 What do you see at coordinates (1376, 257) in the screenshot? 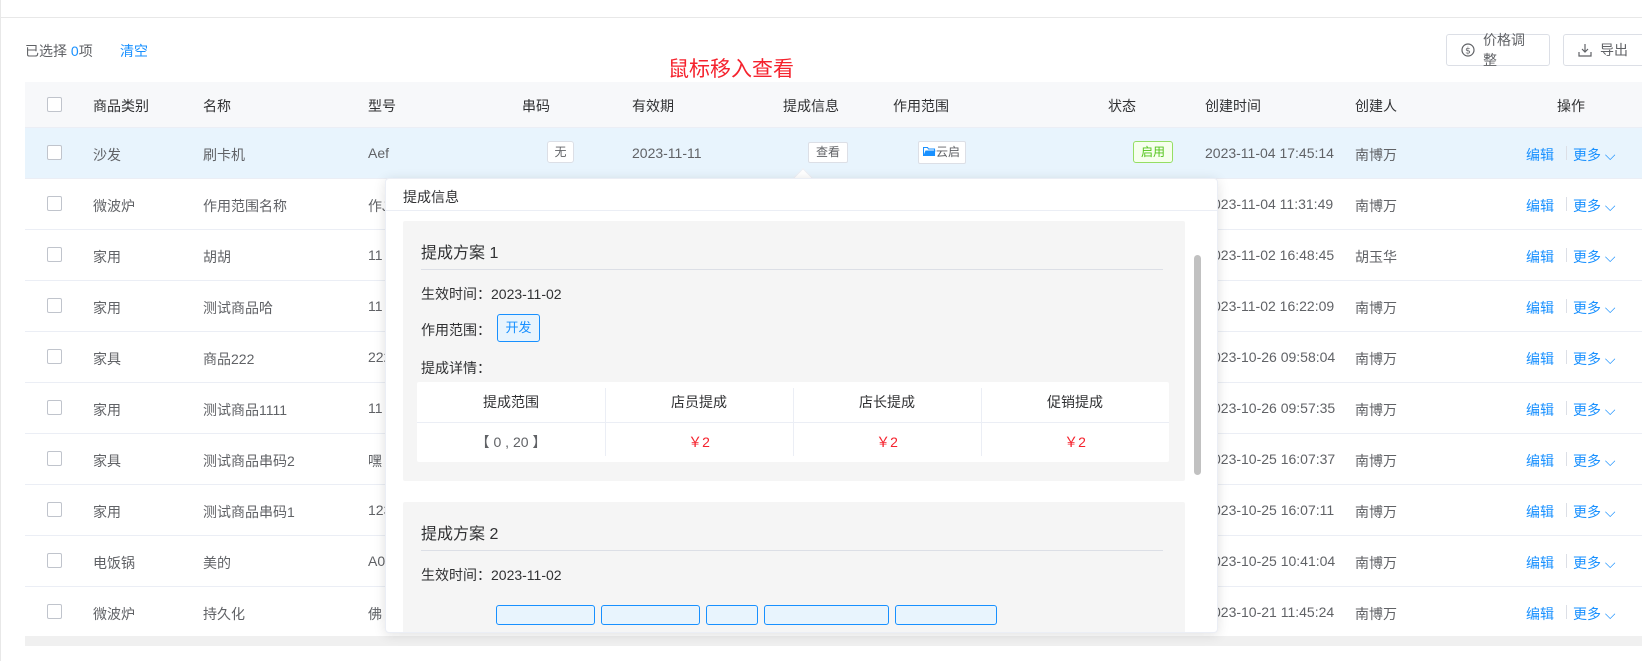
I see `cell-creator: 胡玉华` at bounding box center [1376, 257].